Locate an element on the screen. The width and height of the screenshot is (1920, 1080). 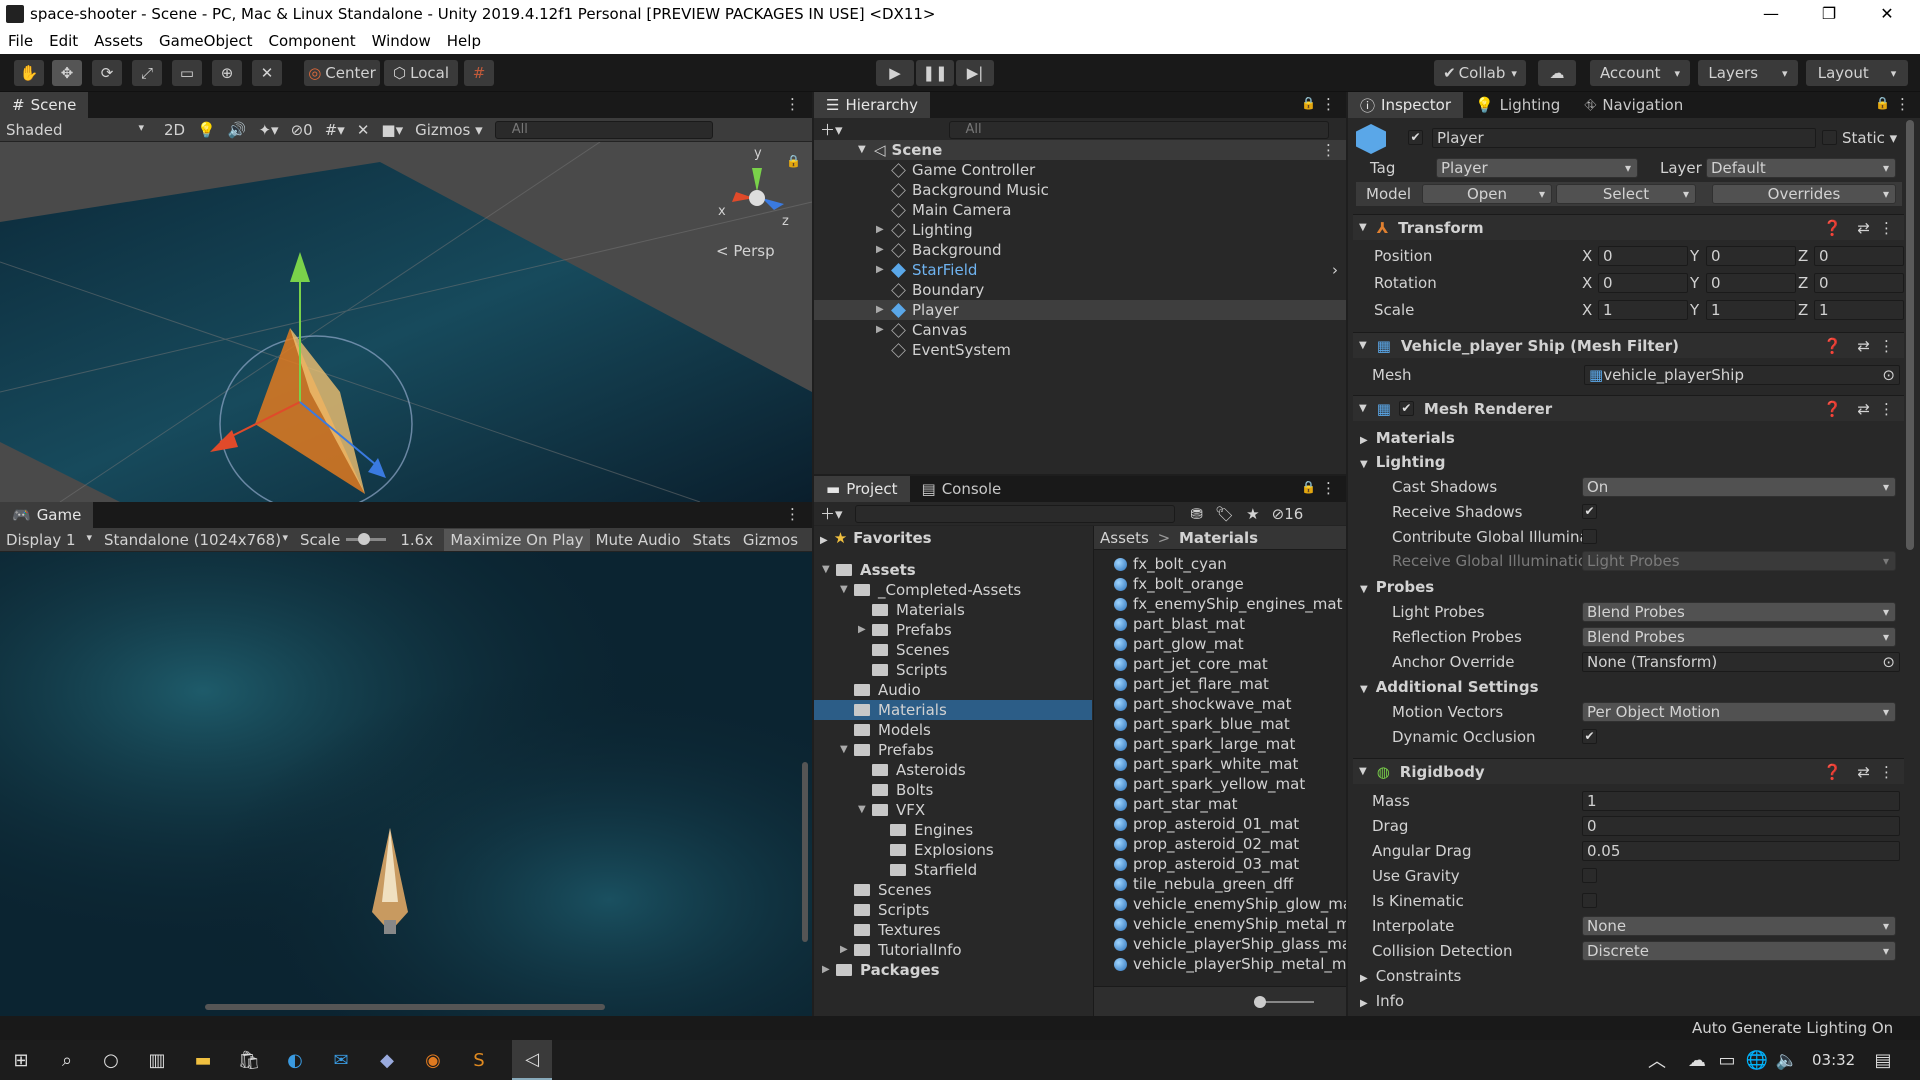
mesh-renderer-enabled-checkbox: ✔ is located at coordinates (1406, 408).